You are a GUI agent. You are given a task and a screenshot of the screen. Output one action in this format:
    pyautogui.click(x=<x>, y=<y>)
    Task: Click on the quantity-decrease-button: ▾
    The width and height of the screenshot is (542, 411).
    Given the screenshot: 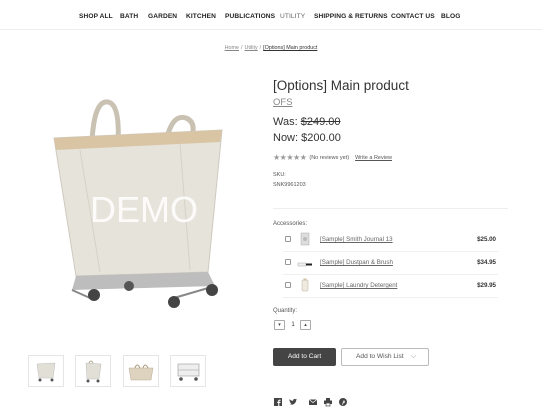 What is the action you would take?
    pyautogui.click(x=279, y=325)
    